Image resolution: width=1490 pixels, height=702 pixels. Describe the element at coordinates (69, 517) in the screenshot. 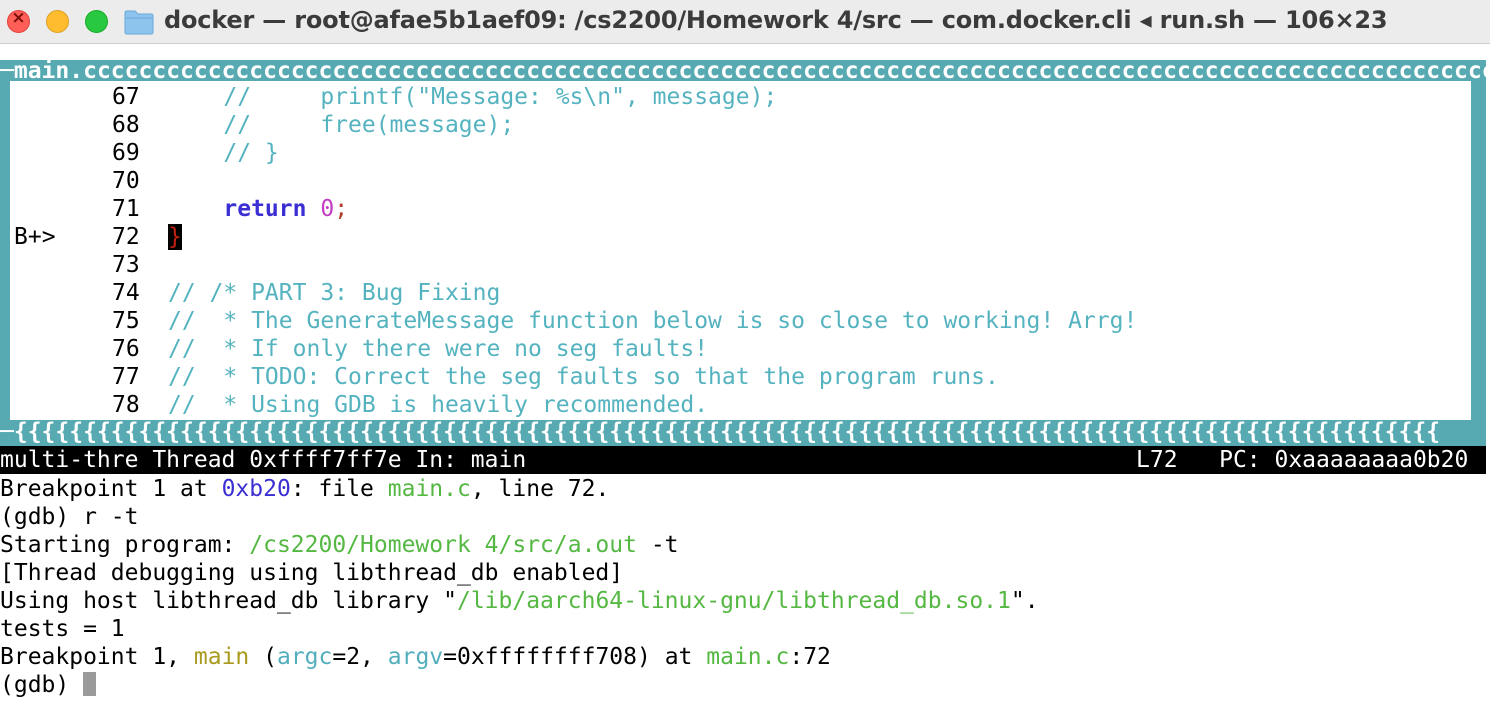

I see `console-line: (gdb) r -t` at that location.